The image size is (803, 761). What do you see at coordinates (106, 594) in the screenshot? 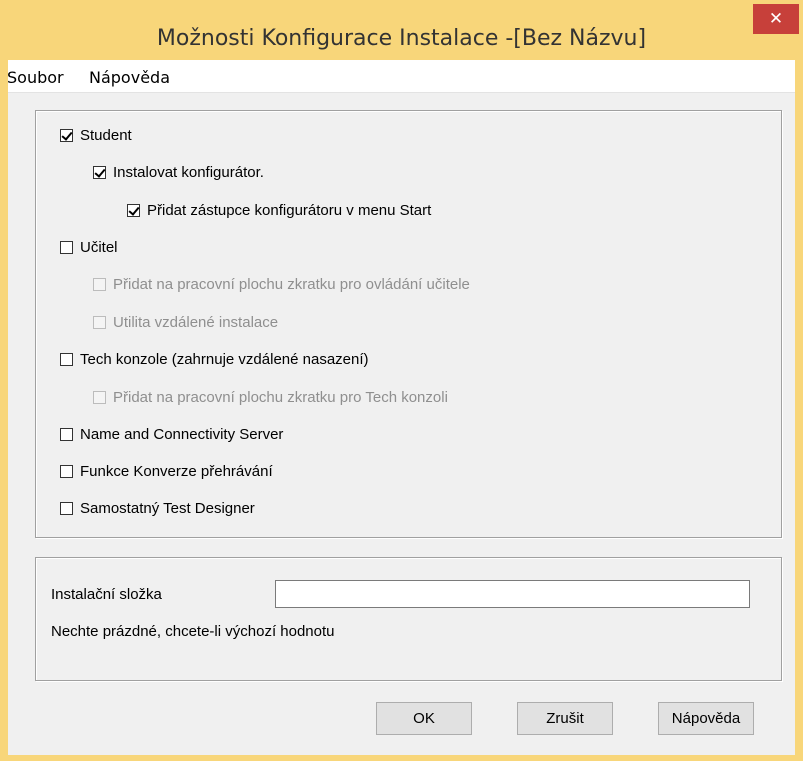
I see `install-folder-label: Instalační složka` at bounding box center [106, 594].